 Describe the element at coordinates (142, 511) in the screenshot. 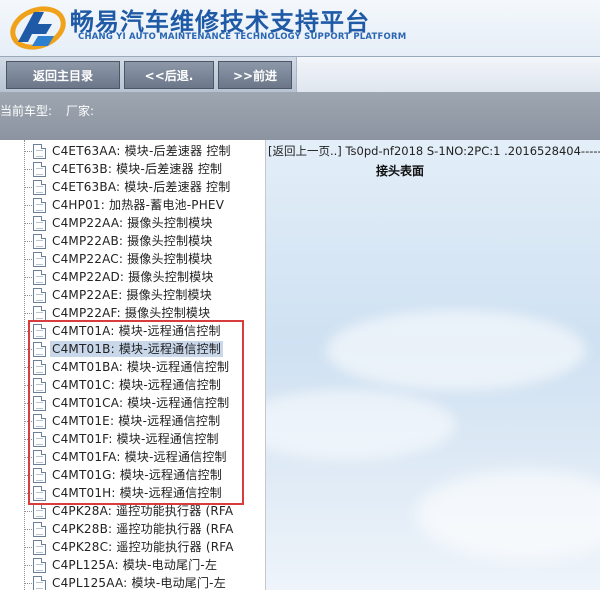

I see `tree-item-label: C4PK28A: 遥控功能执行器 (RFA` at that location.